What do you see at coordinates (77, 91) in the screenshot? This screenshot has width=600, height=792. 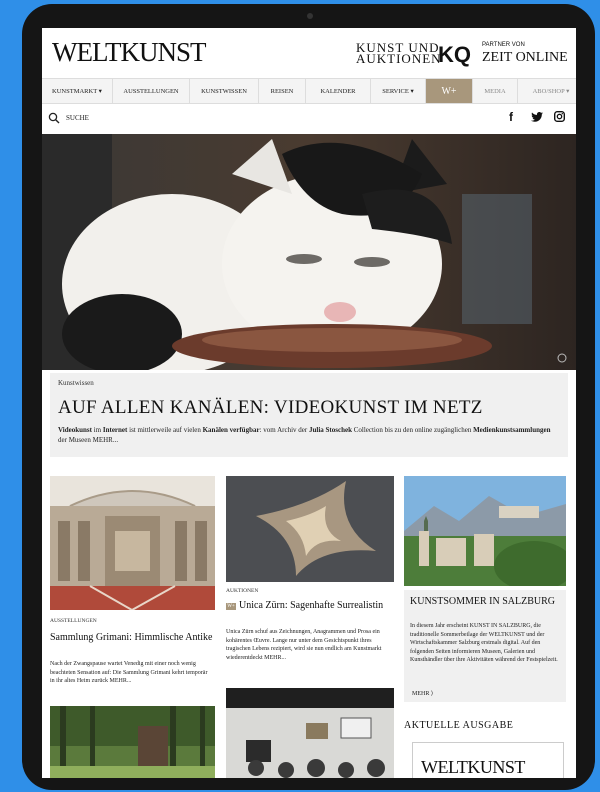 I see `nav-kunstmarkt: KUNSTMARKT ▾` at bounding box center [77, 91].